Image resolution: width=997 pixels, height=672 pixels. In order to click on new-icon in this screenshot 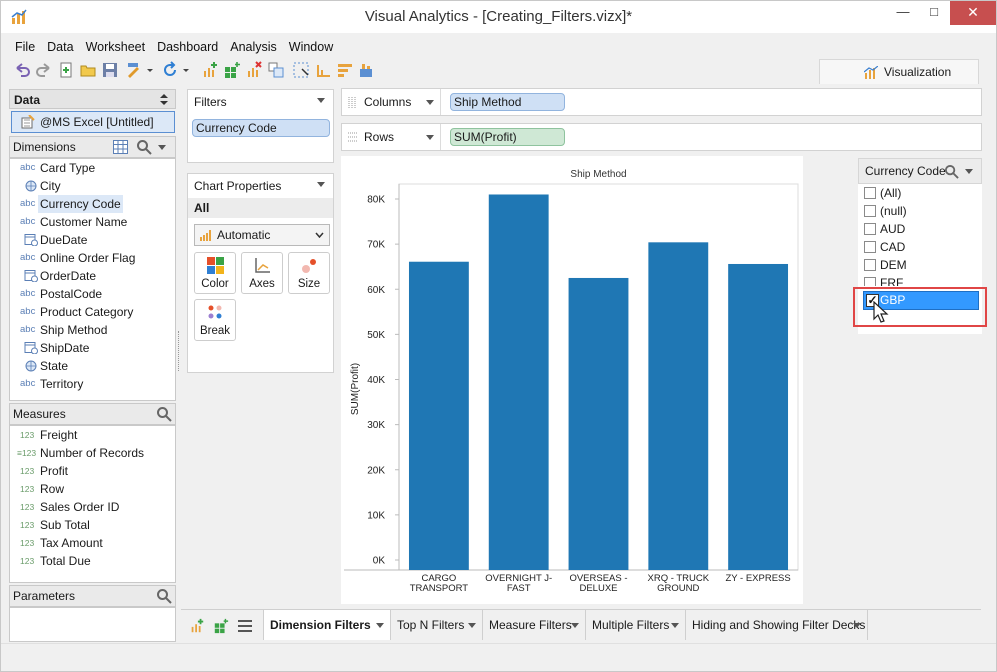, I will do `click(66, 70)`.